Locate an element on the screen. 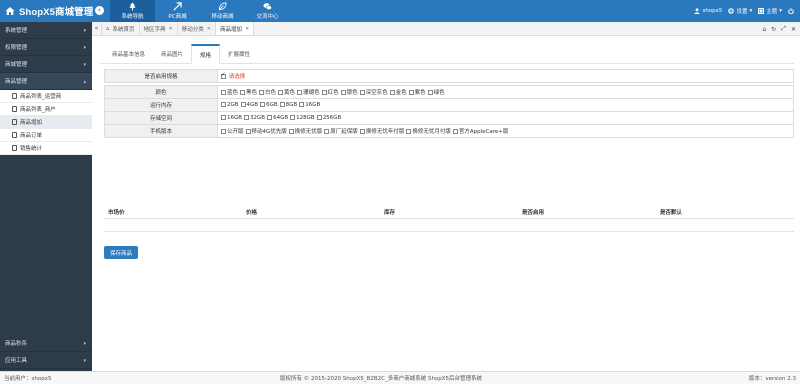  tabs-scroll-left-button: « is located at coordinates (97, 28).